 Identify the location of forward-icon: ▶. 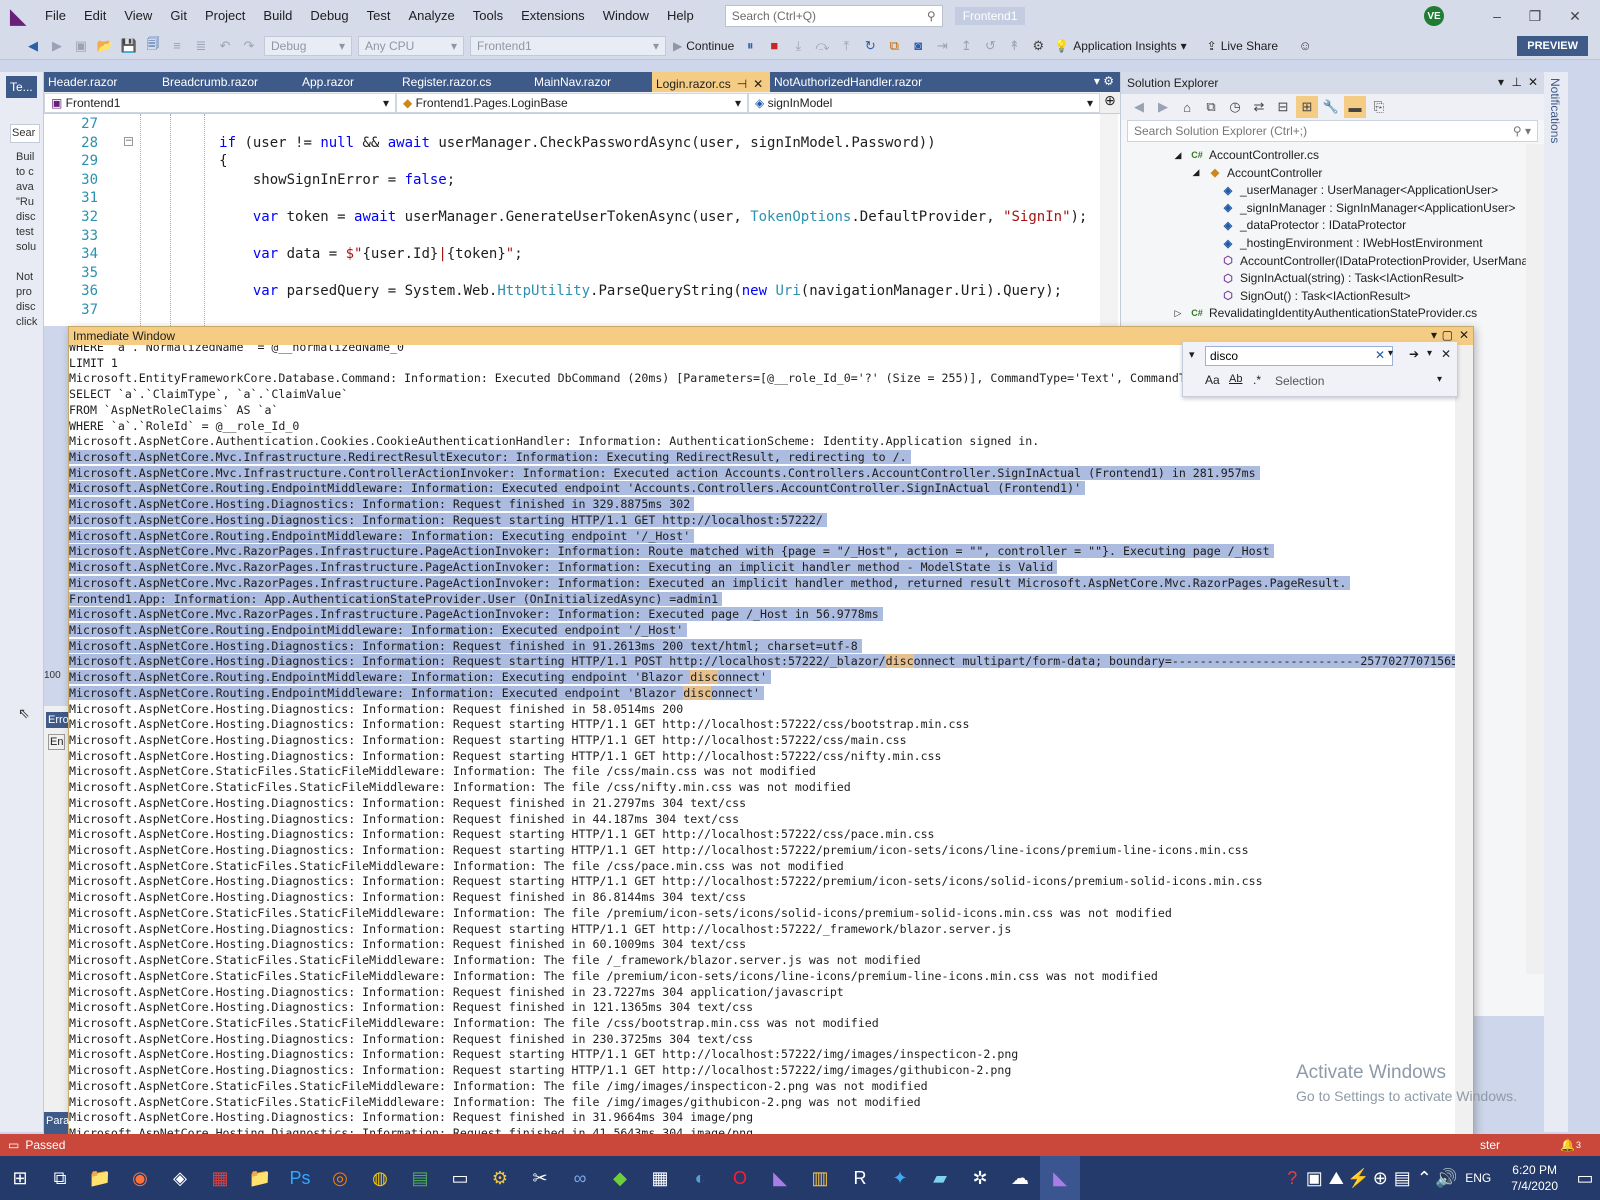
(1163, 107).